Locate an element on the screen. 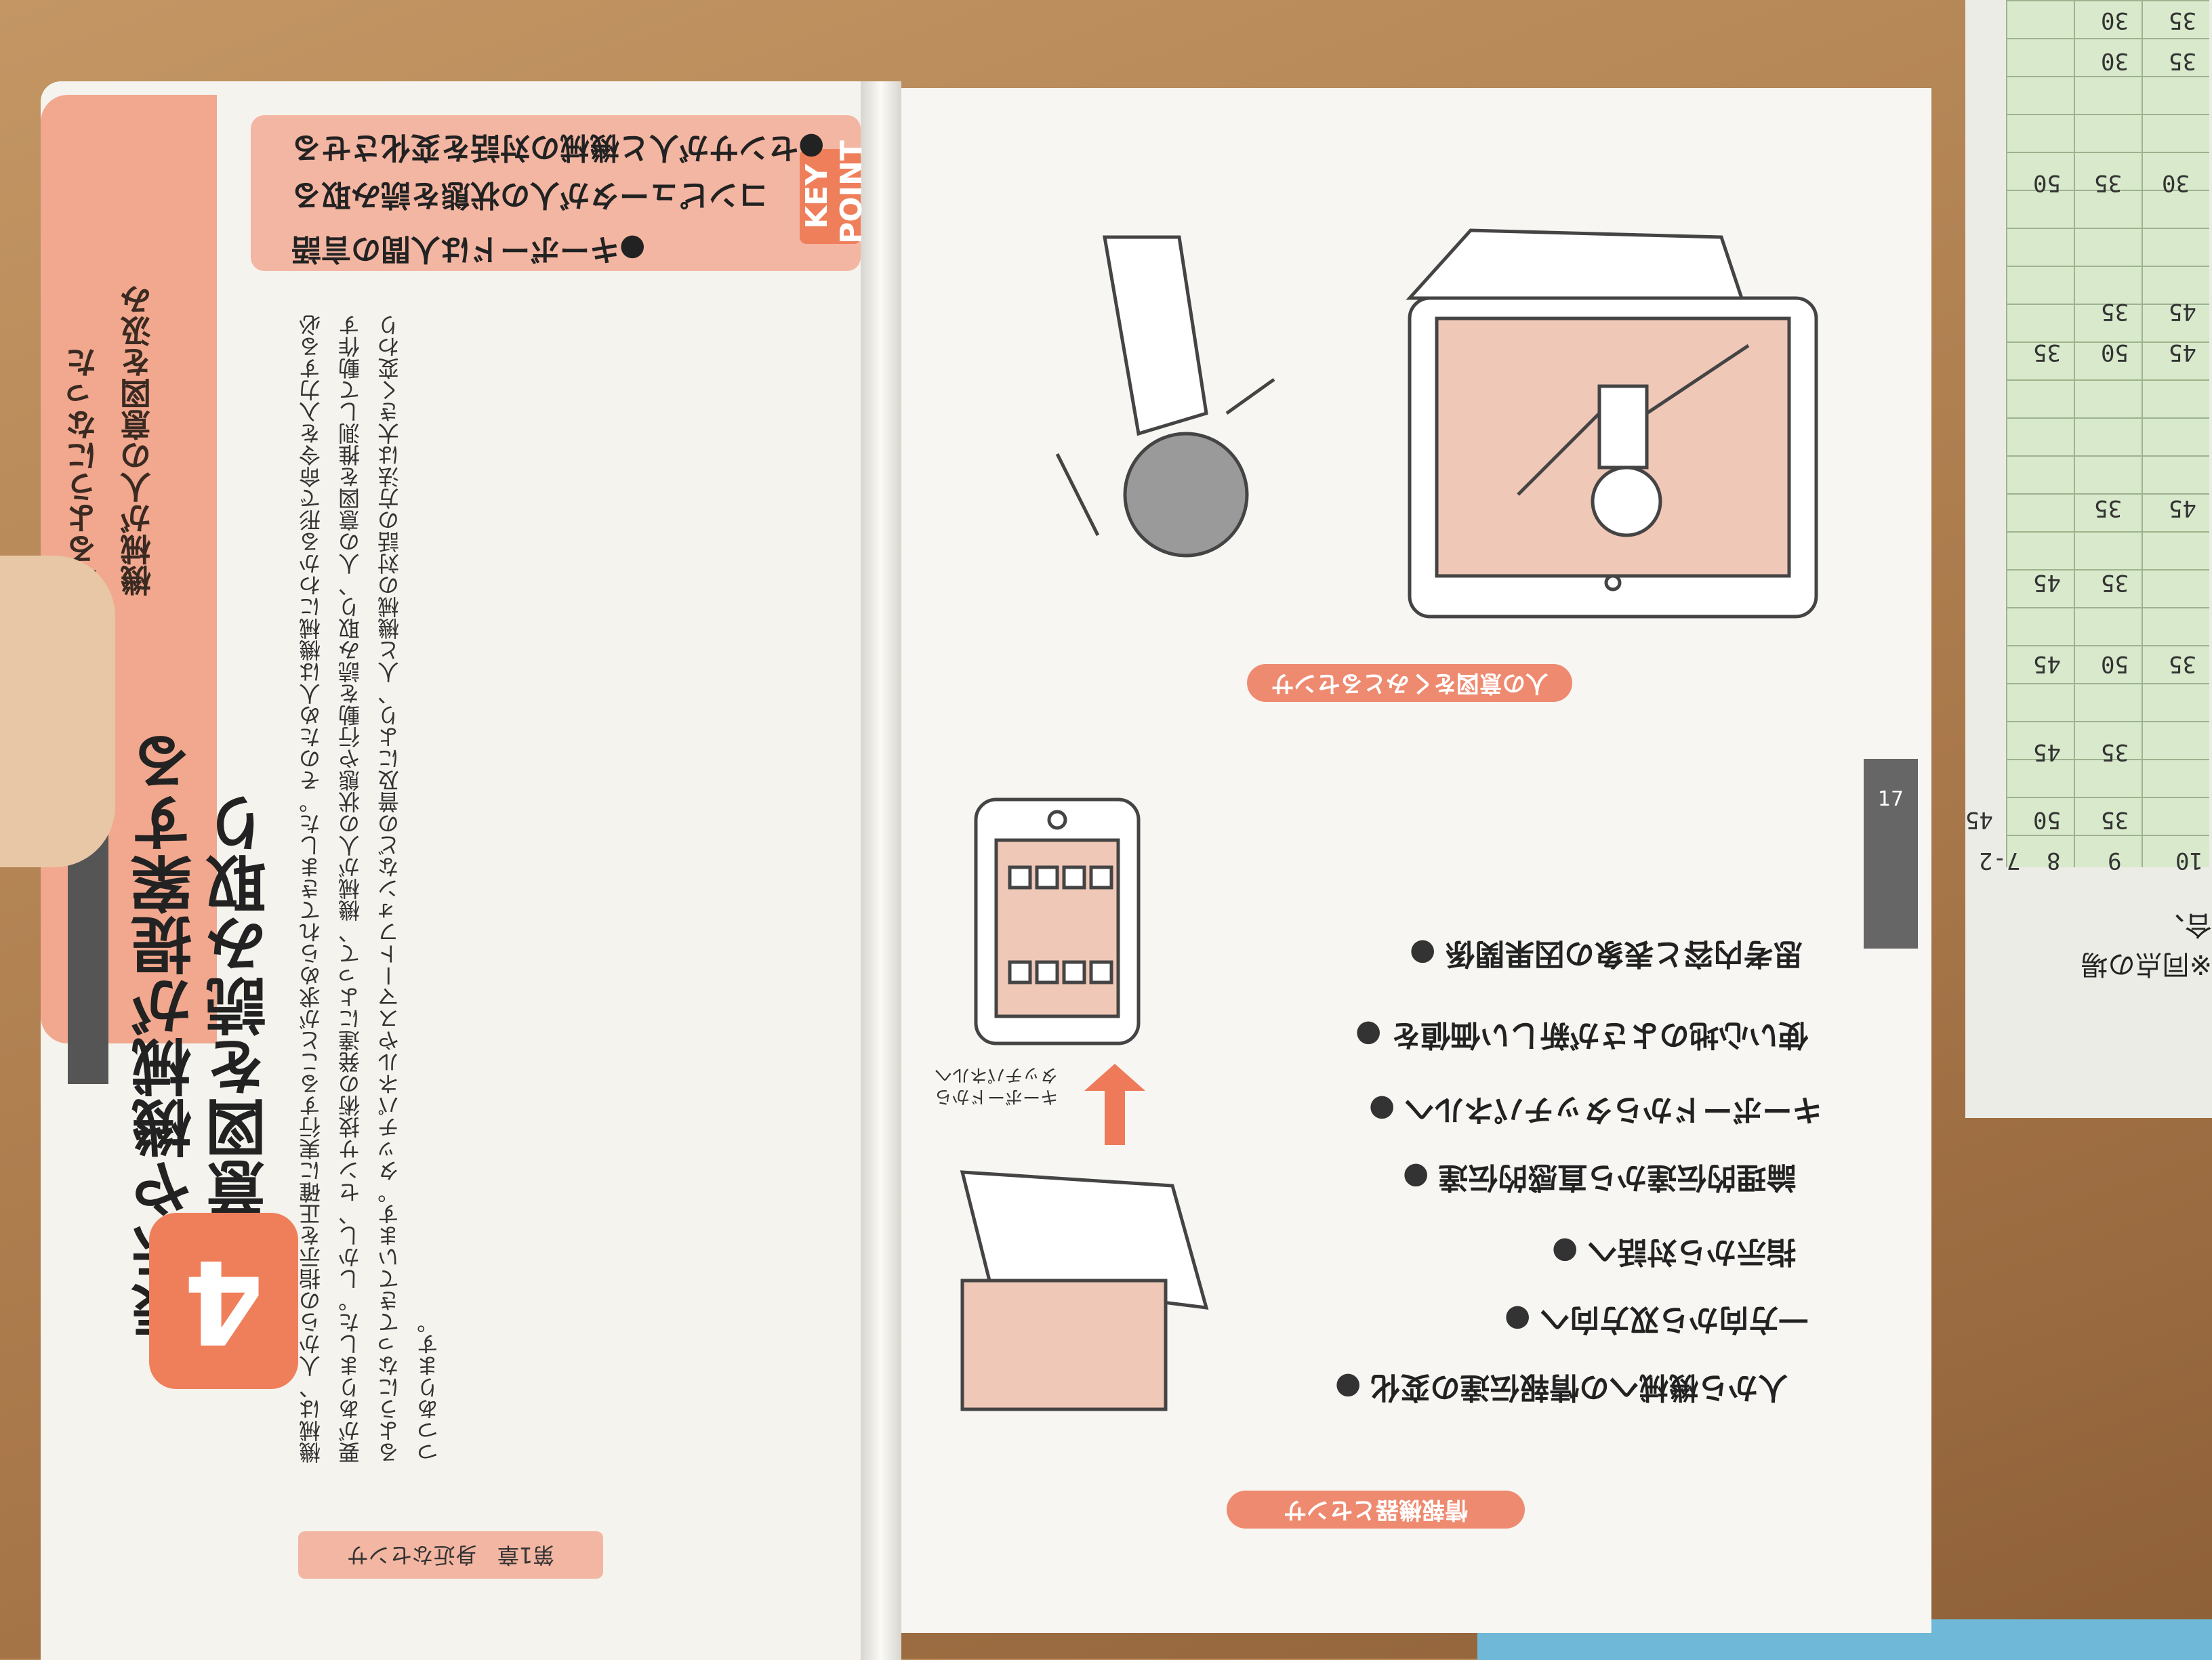 The image size is (2212, 1660). laptop-tablet-illustration is located at coordinates (1084, 1104).